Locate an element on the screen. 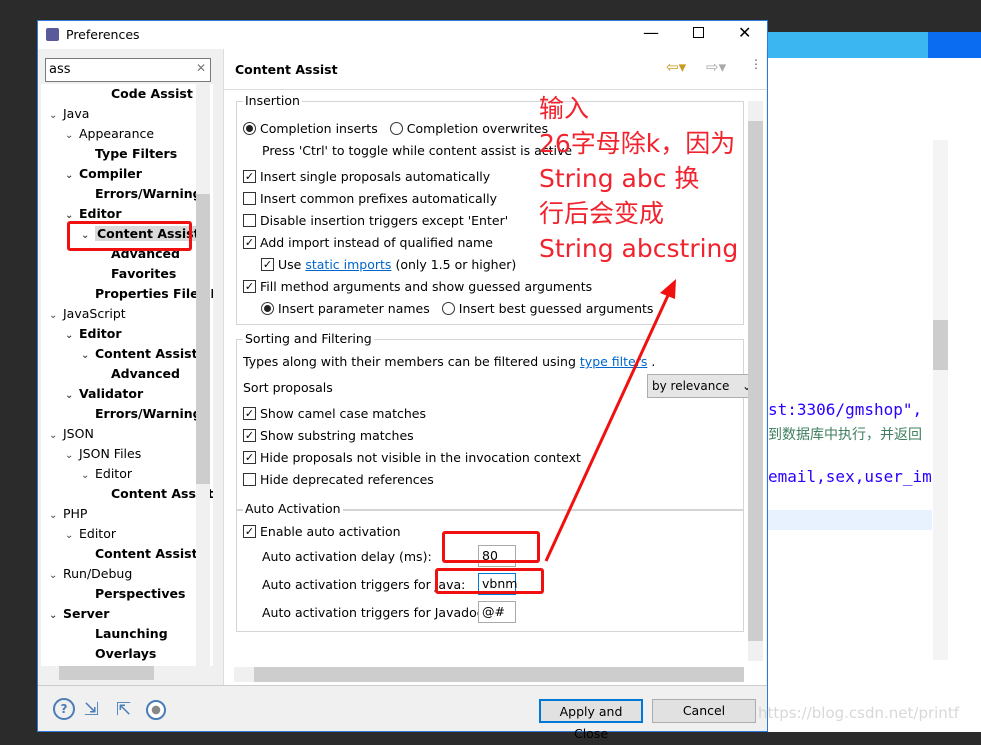 The width and height of the screenshot is (981, 745). cancel-button: Cancel is located at coordinates (704, 711).